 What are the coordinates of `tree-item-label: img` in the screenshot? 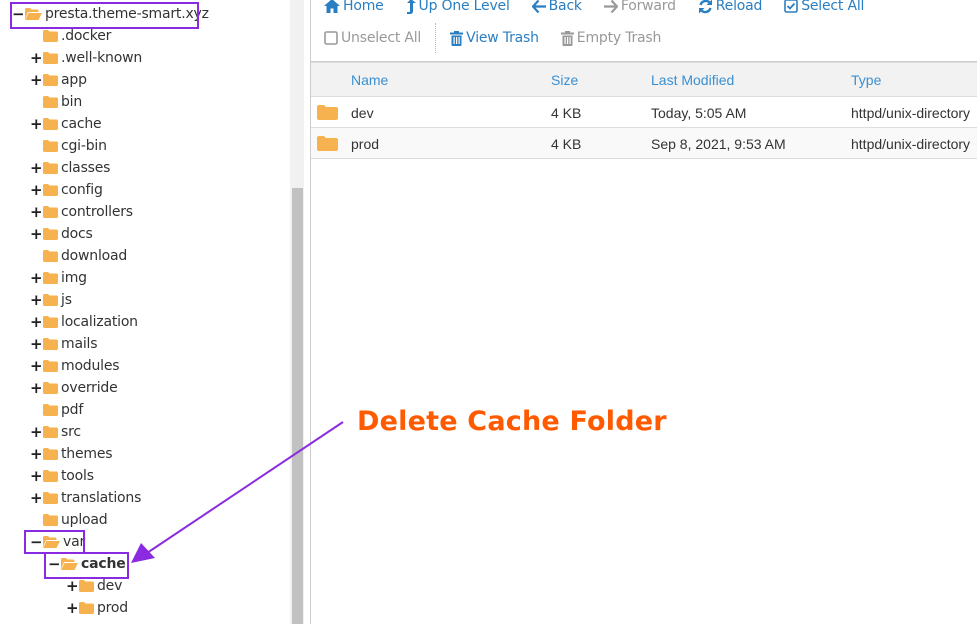 It's located at (74, 278).